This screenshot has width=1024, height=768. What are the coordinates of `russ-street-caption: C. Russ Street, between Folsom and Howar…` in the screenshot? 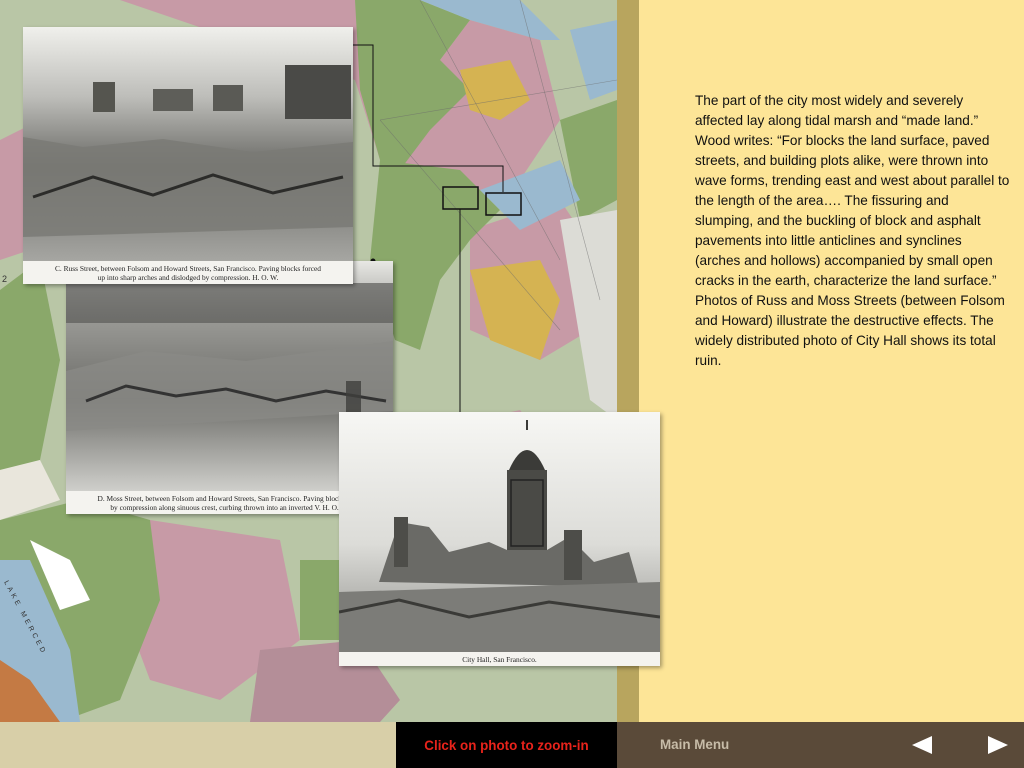 It's located at (188, 273).